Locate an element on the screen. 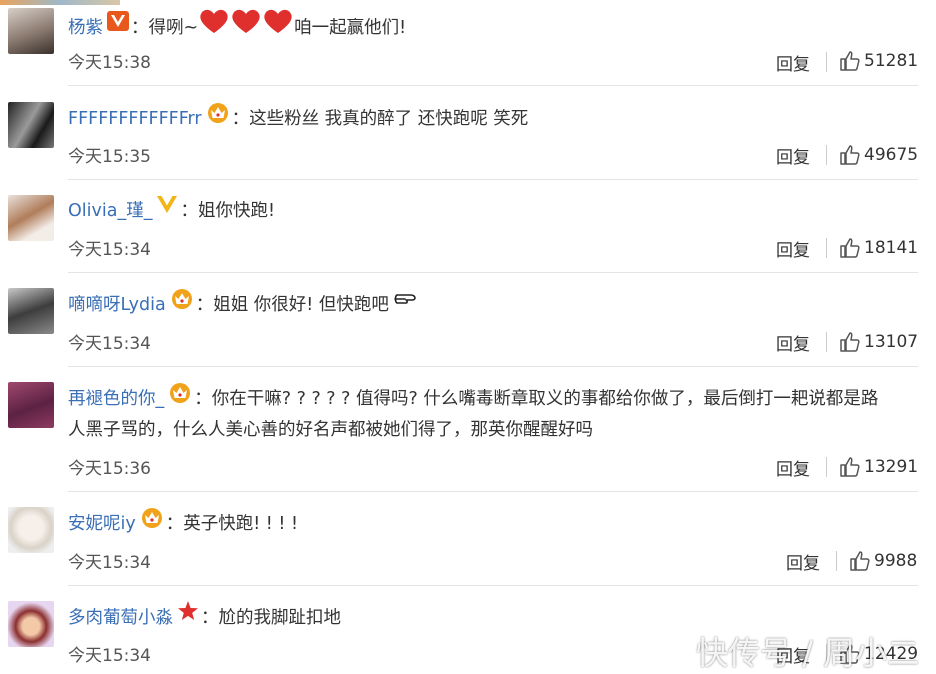 The image size is (936, 674). username: FFFFFFFFFFFFrr is located at coordinates (135, 119).